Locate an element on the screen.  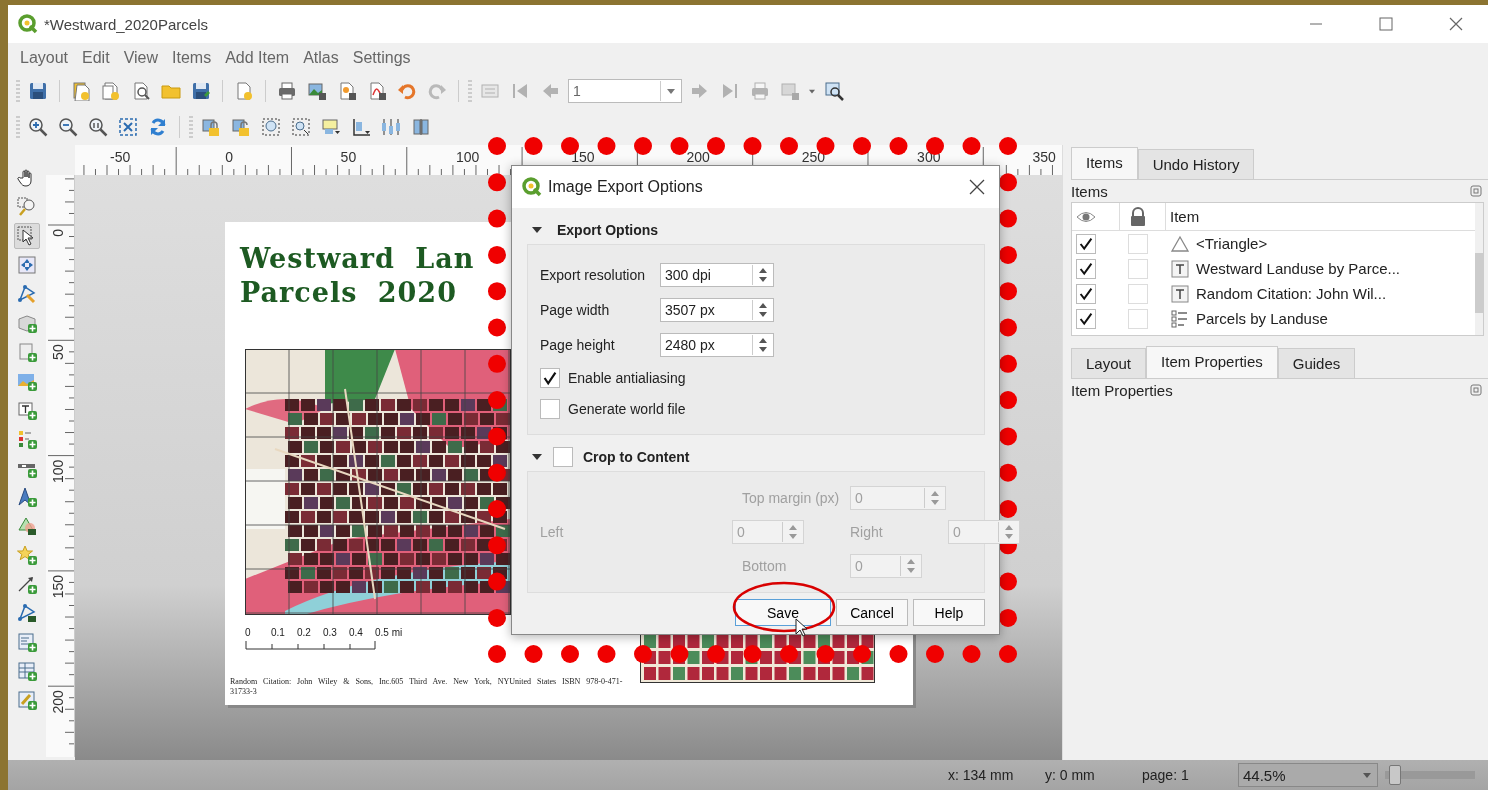
menu-item: Layout is located at coordinates (44, 58).